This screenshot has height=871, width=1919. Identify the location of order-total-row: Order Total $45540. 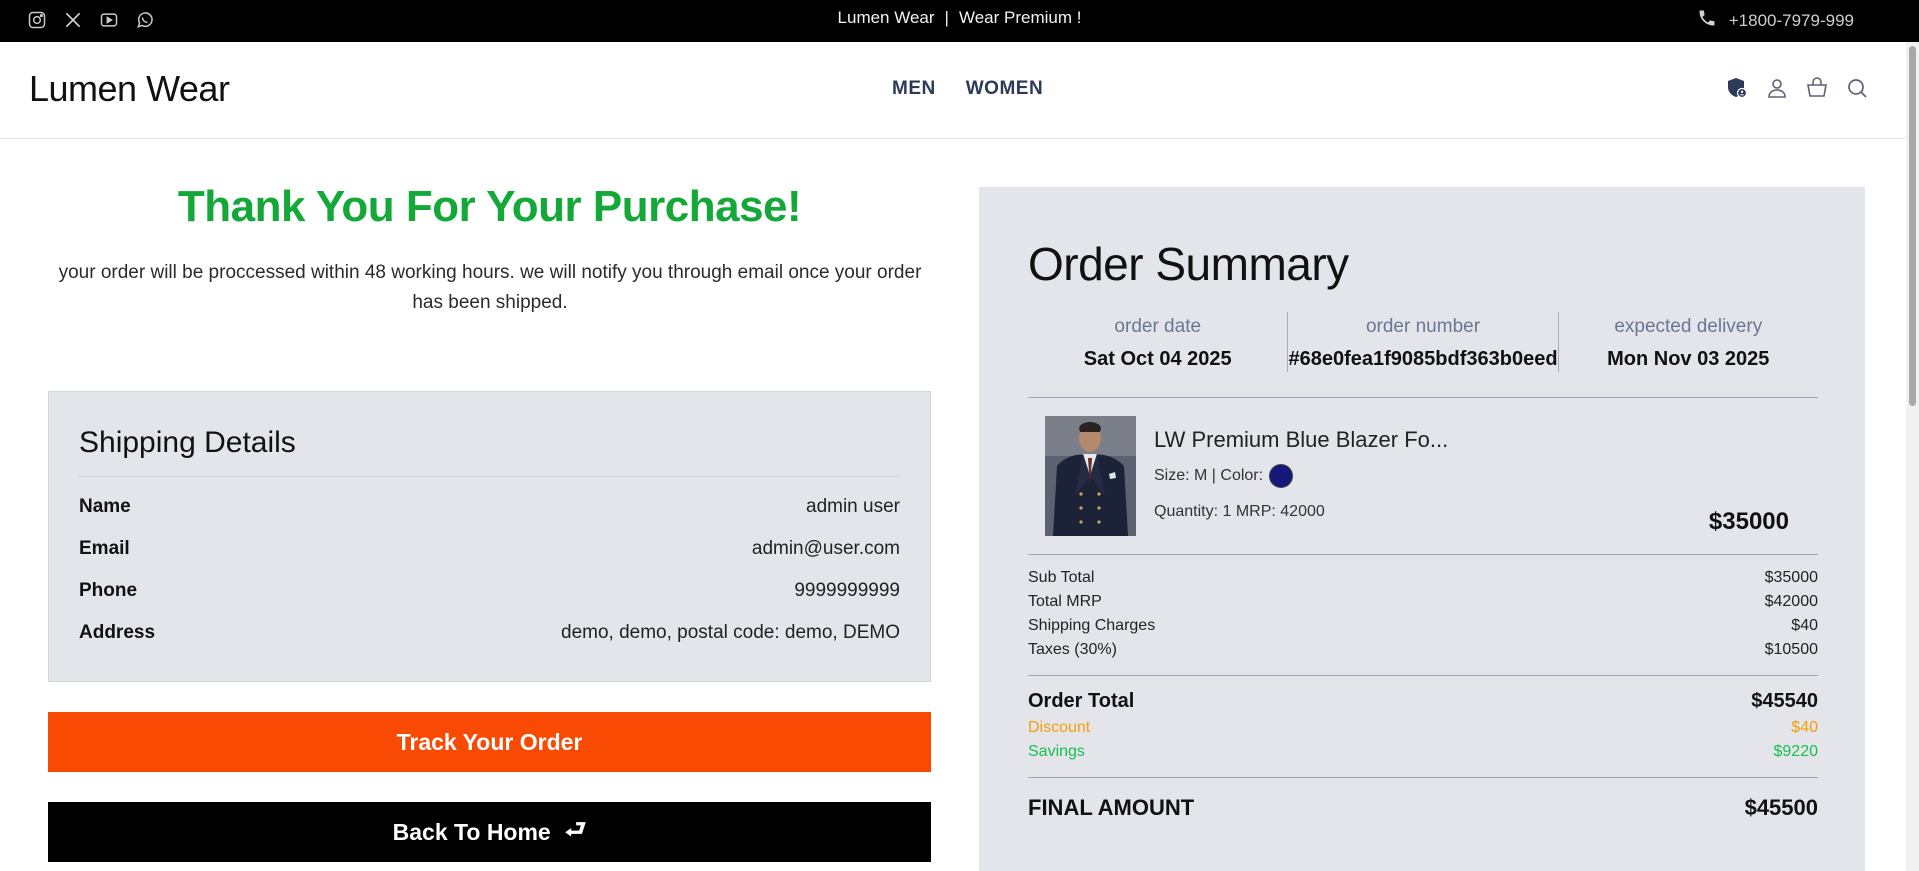
(1423, 701).